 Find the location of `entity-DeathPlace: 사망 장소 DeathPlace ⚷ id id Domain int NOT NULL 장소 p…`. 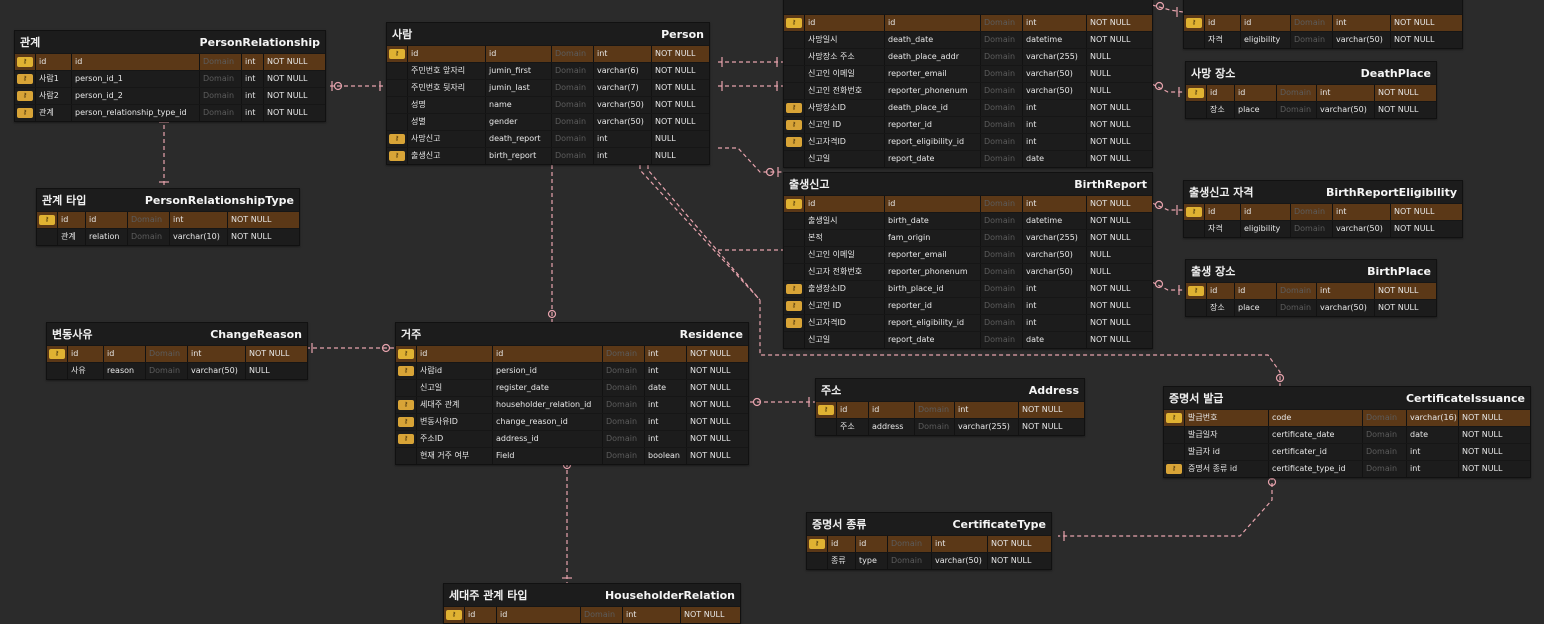

entity-DeathPlace: 사망 장소 DeathPlace ⚷ id id Domain int NOT NULL 장소 p… is located at coordinates (1311, 90).